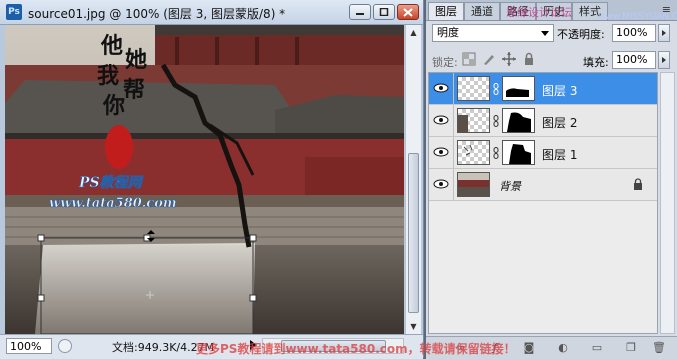 This screenshot has height=359, width=677. Describe the element at coordinates (559, 90) in the screenshot. I see `layer-name: 图层 3` at that location.